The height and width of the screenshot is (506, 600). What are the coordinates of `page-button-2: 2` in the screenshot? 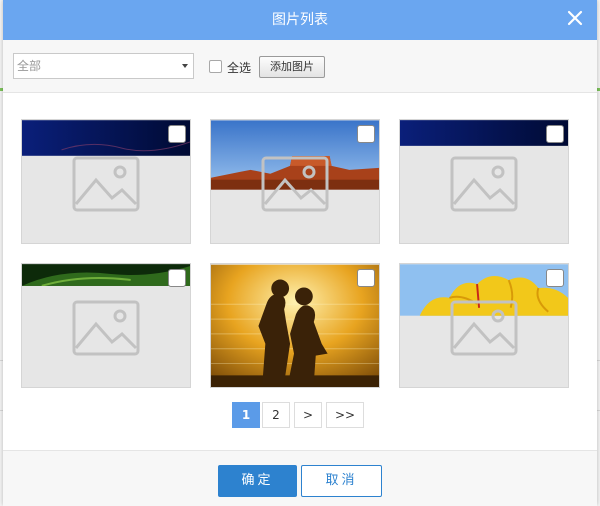 It's located at (276, 415).